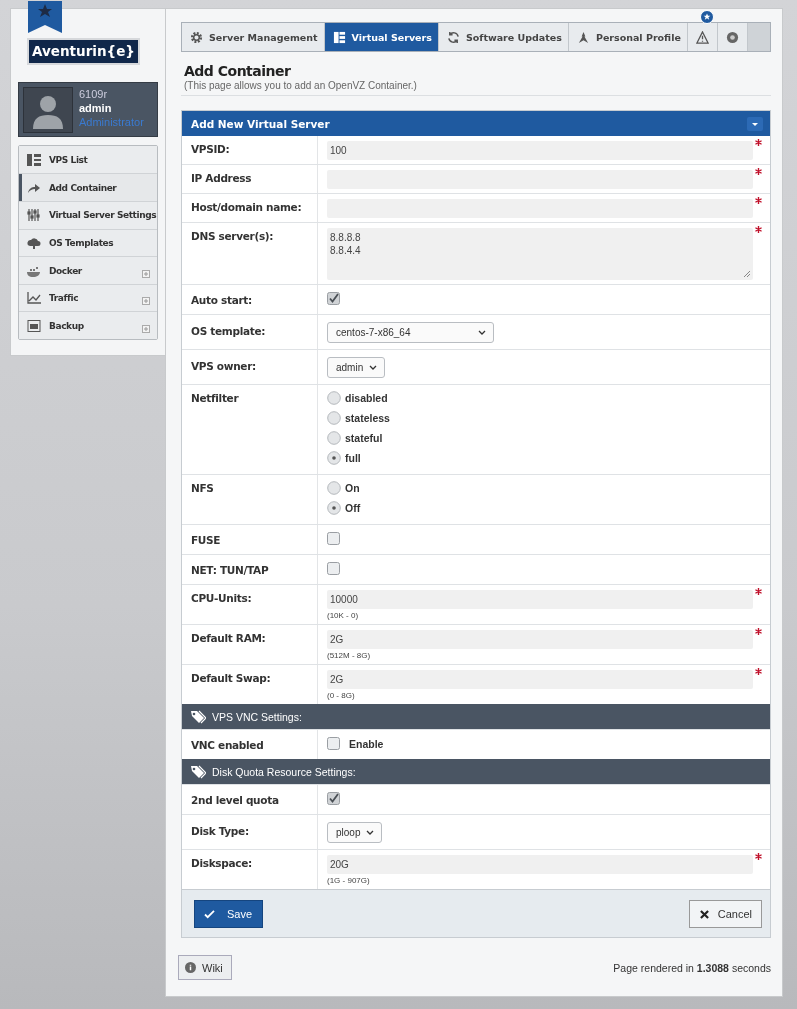 The image size is (797, 1009). Describe the element at coordinates (702, 37) in the screenshot. I see `warning-icon` at that location.